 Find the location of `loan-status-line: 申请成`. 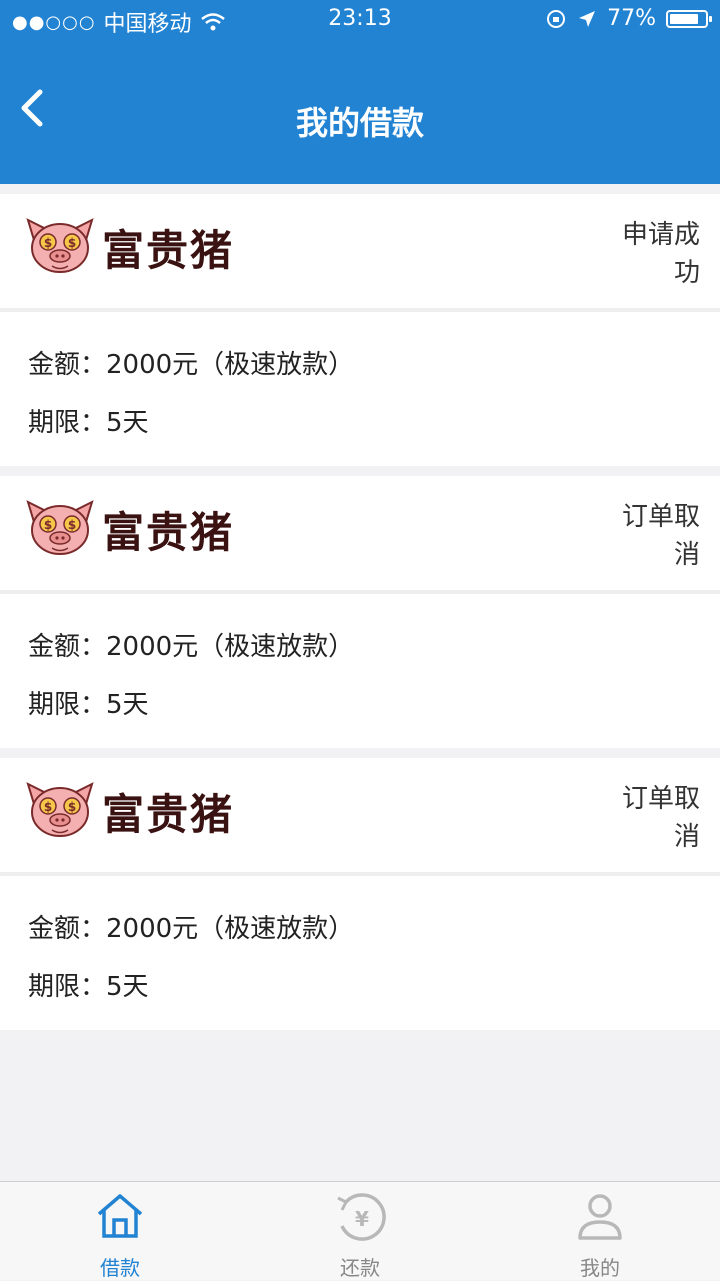

loan-status-line: 申请成 is located at coordinates (660, 235).